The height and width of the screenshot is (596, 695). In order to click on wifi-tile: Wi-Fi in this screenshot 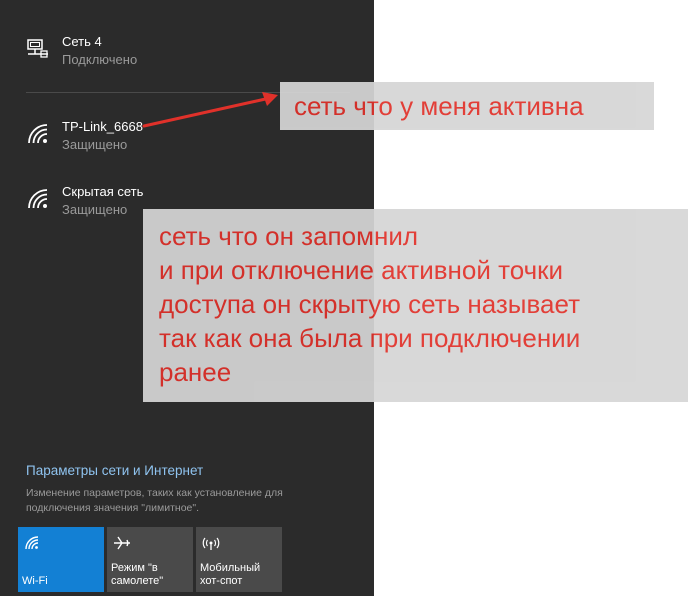, I will do `click(61, 559)`.